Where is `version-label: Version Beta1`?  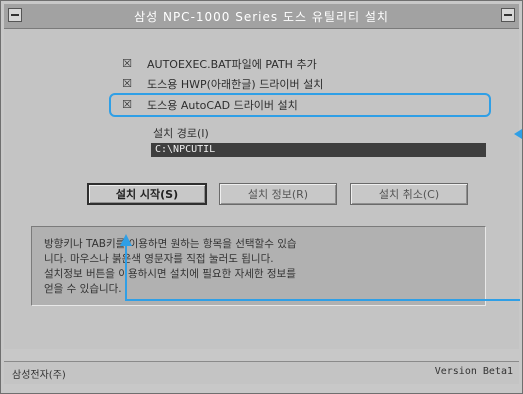
version-label: Version Beta1 is located at coordinates (473, 371).